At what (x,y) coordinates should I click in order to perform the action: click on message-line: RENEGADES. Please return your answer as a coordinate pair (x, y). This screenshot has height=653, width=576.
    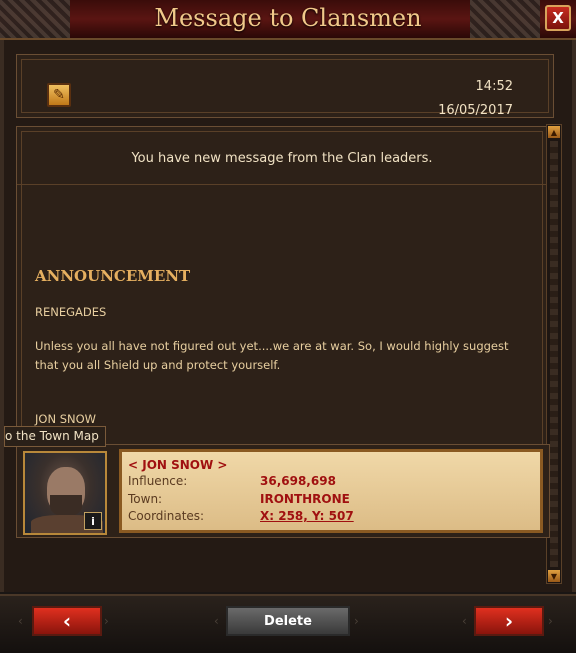
    Looking at the image, I should click on (71, 312).